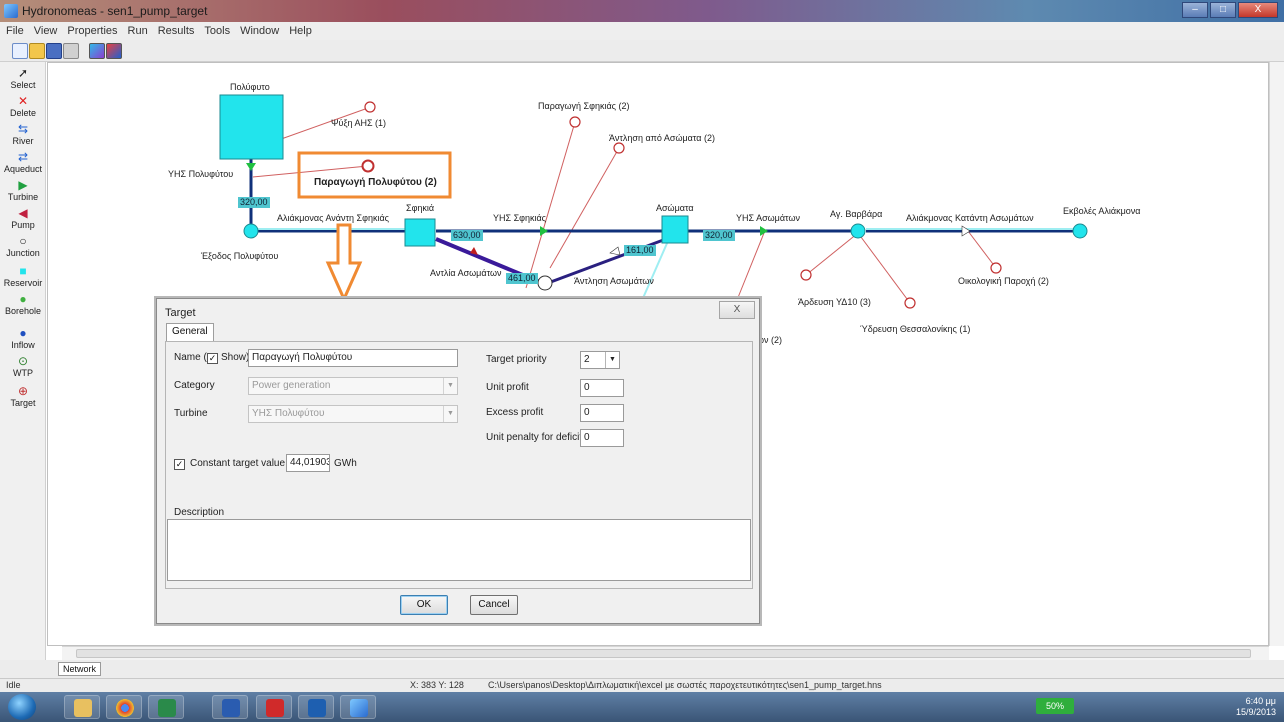  I want to click on chrome-taskbar-button, so click(124, 707).